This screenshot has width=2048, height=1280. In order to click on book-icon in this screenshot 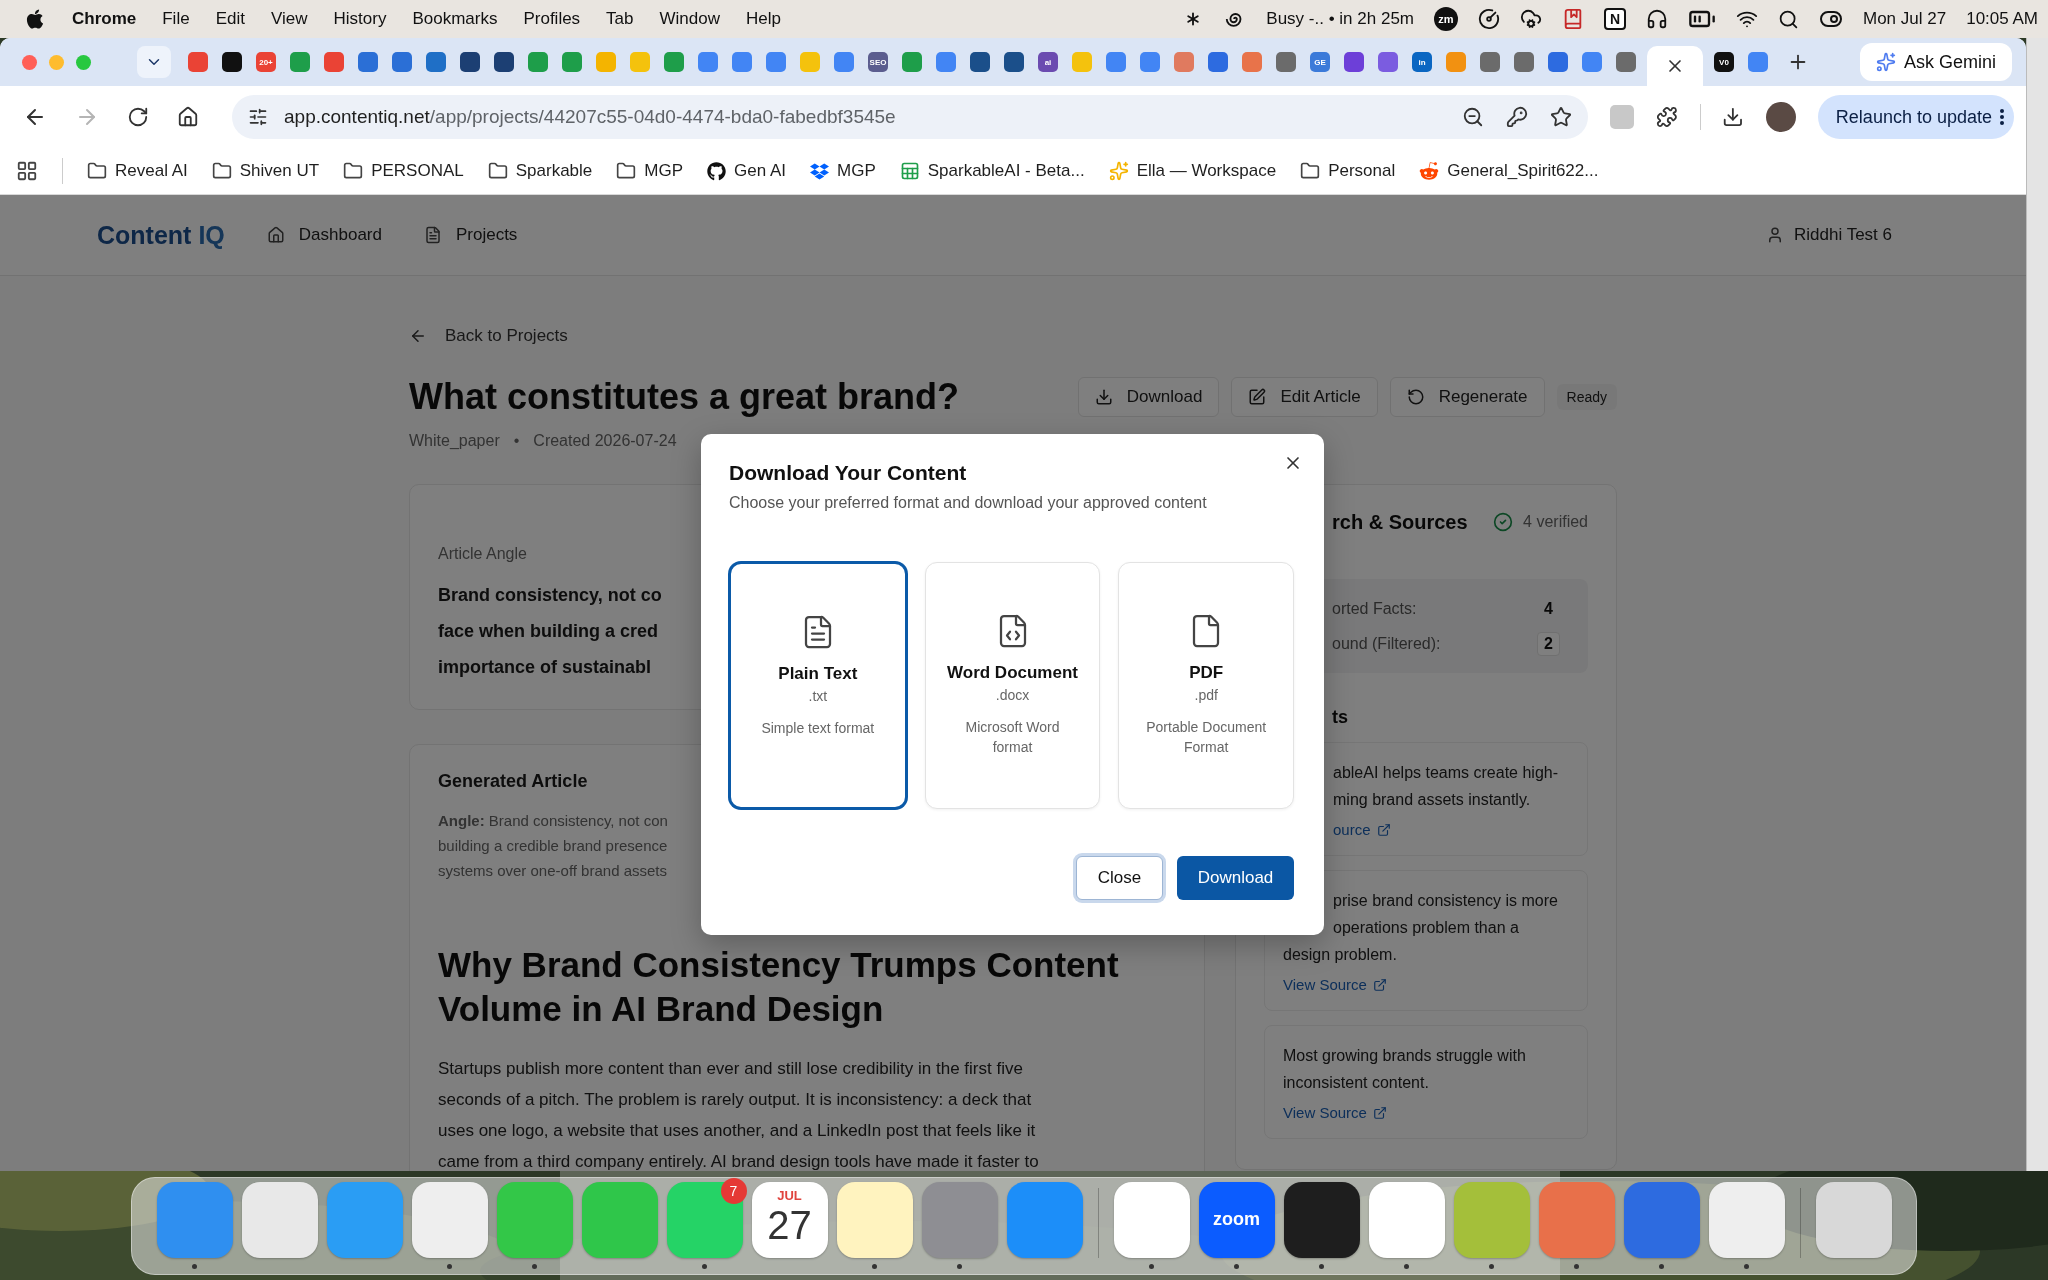, I will do `click(1573, 19)`.